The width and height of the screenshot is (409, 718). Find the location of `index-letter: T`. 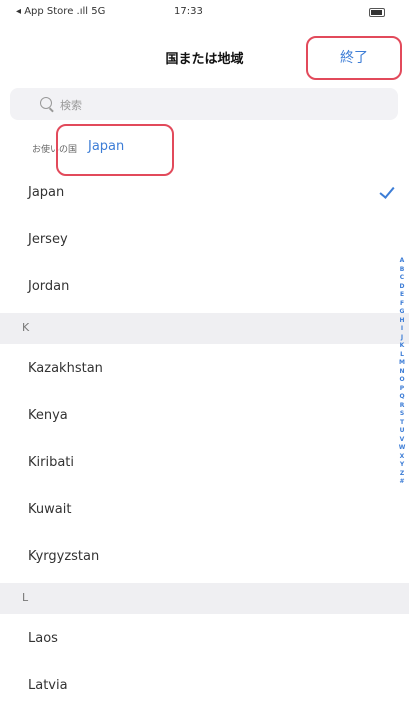

index-letter: T is located at coordinates (402, 423).